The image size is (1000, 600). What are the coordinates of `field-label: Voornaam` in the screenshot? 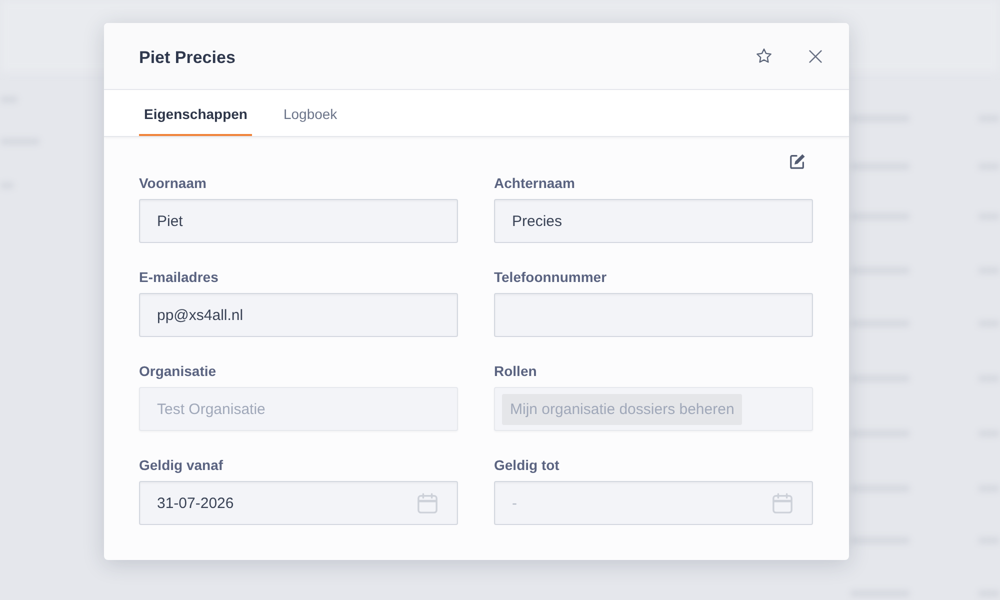 It's located at (172, 183).